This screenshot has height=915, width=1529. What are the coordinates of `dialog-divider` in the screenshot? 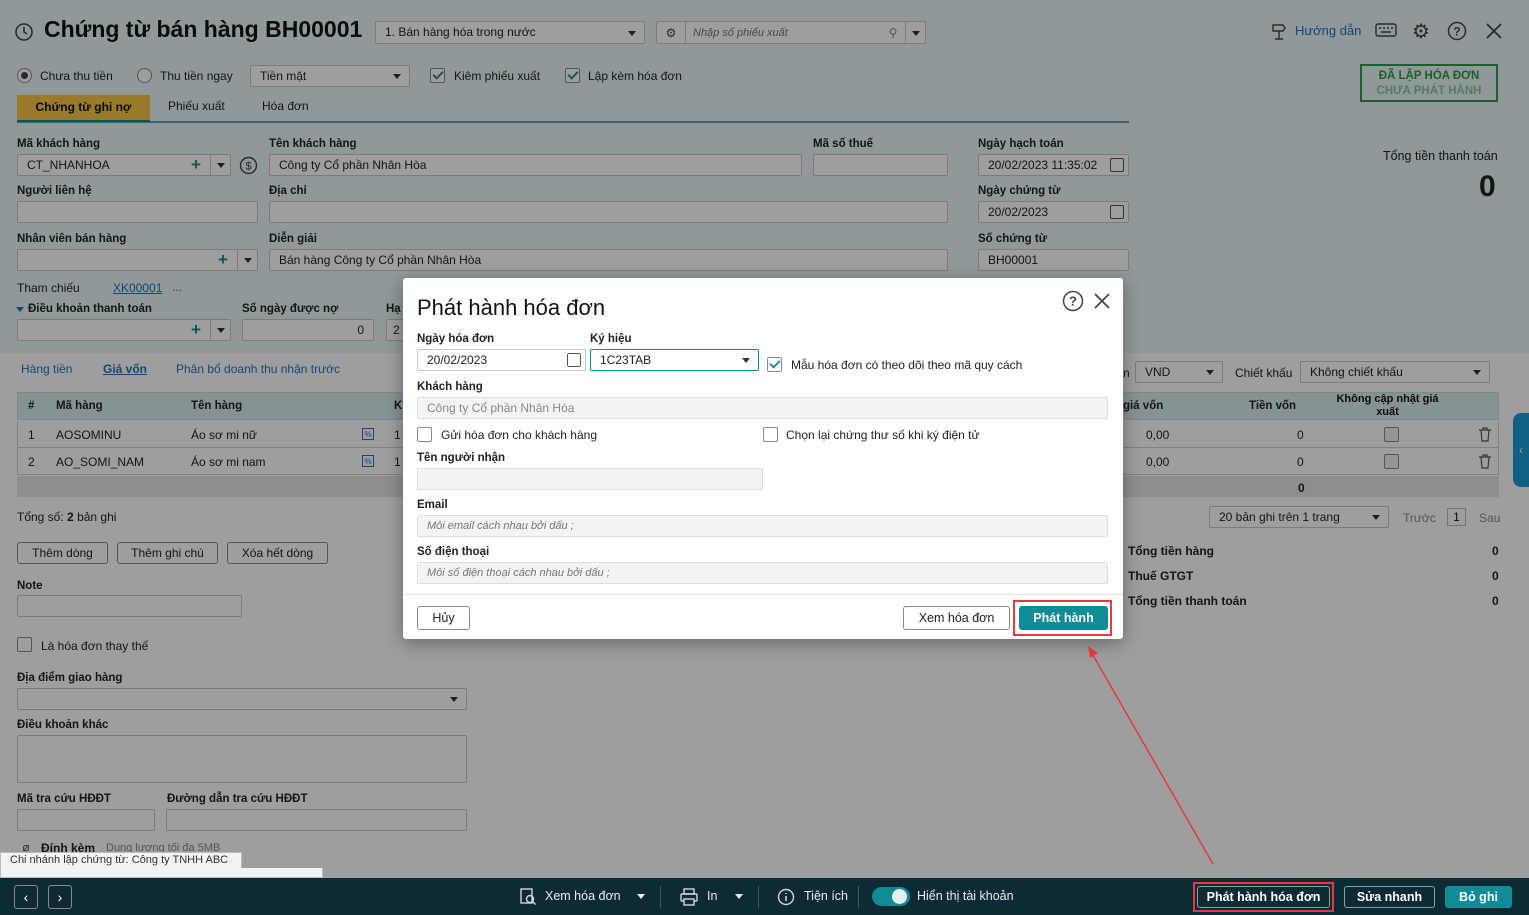 It's located at (763, 594).